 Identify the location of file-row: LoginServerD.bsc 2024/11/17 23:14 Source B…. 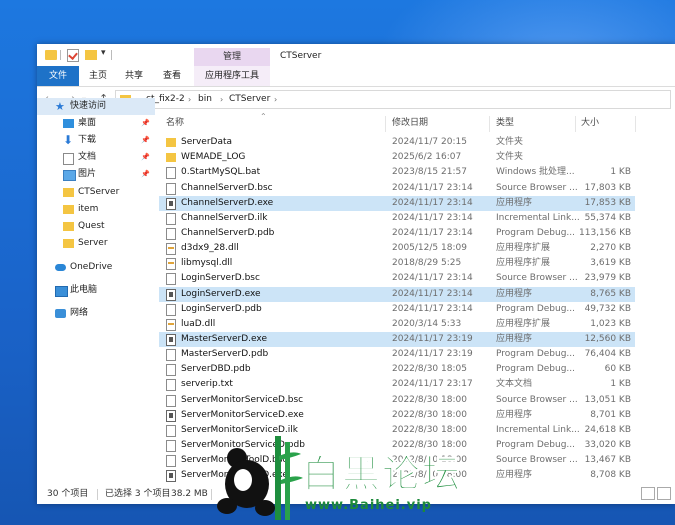
(397, 278).